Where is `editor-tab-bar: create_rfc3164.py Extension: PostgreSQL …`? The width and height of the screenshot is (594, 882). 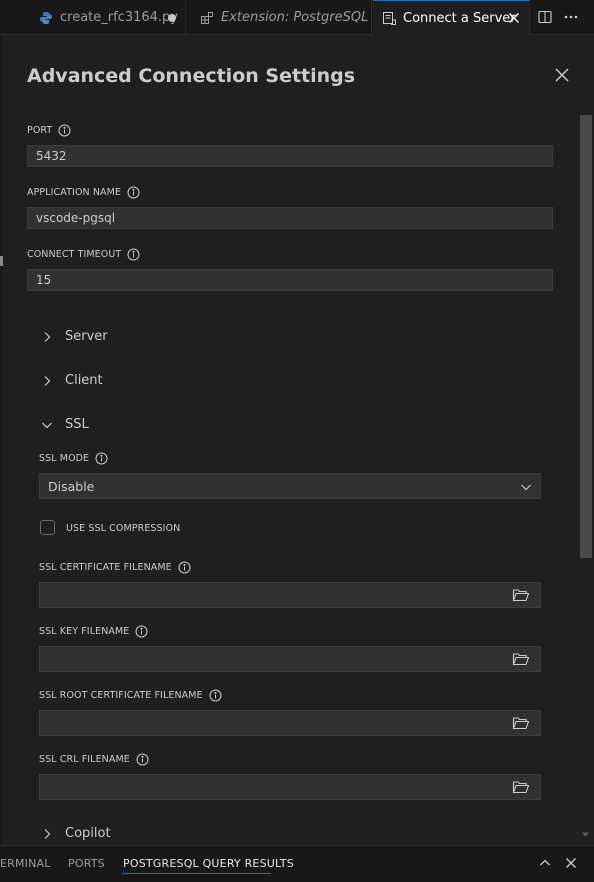 editor-tab-bar: create_rfc3164.py Extension: PostgreSQL … is located at coordinates (297, 17).